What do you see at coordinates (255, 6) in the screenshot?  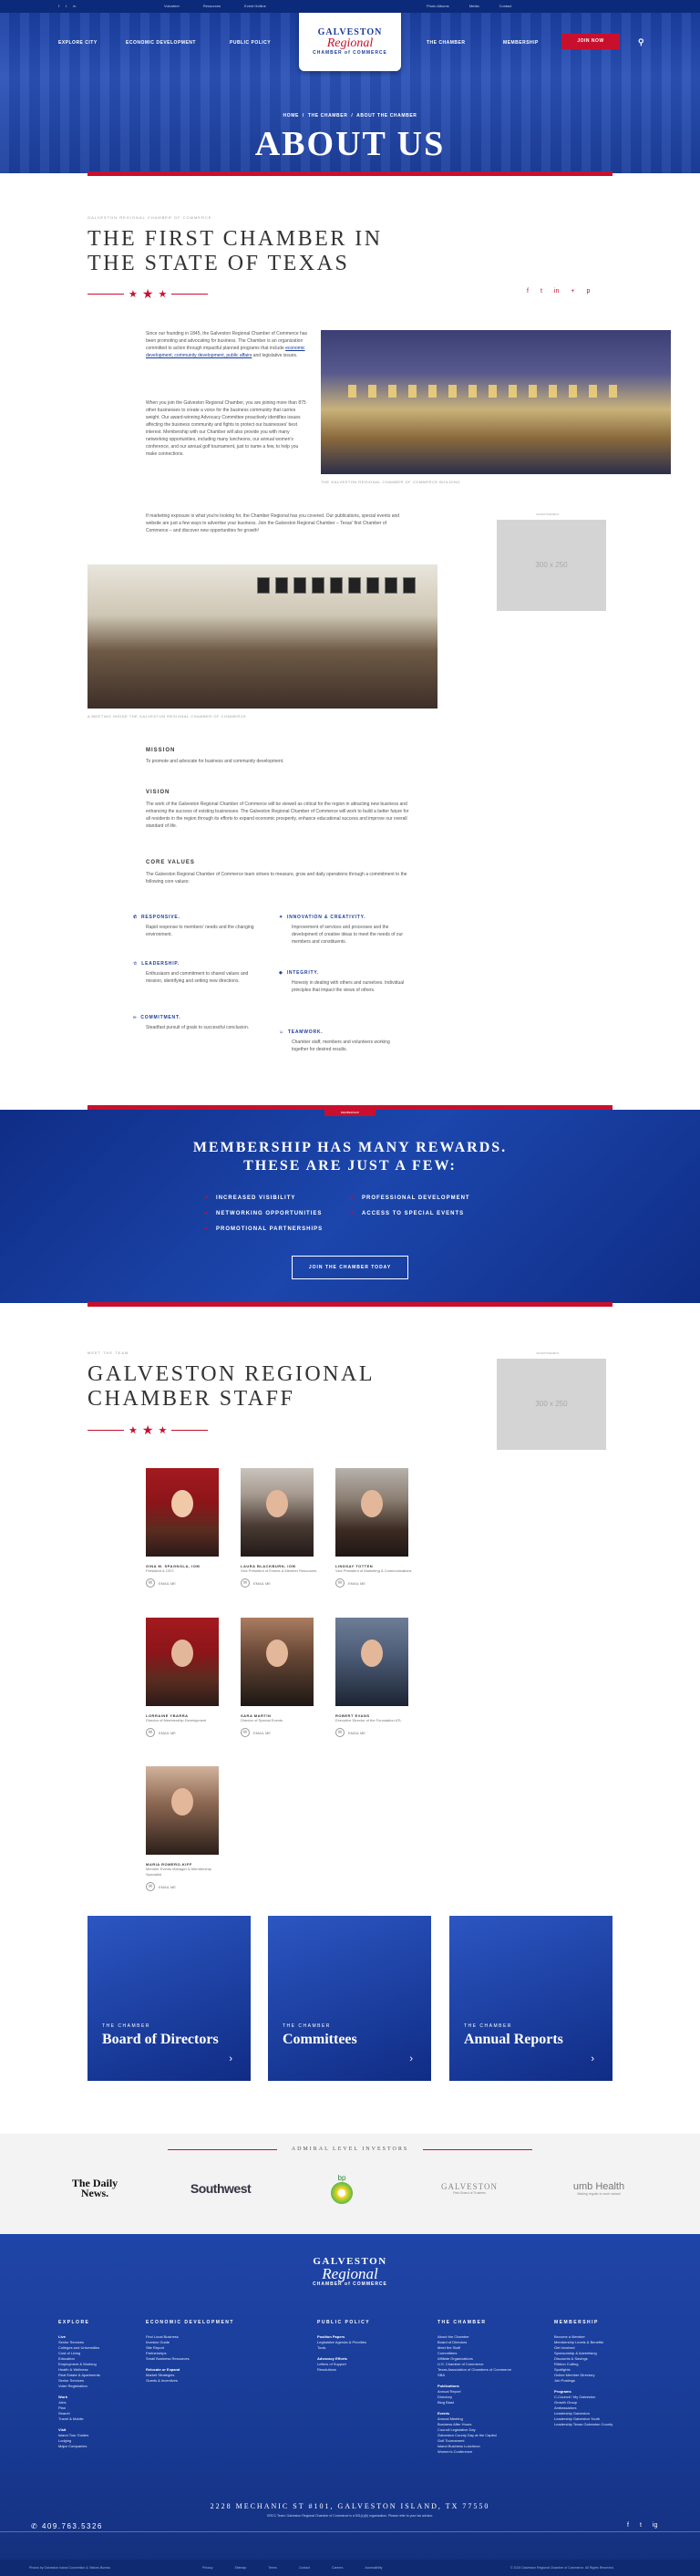 I see `utility-link-event-hotline: Event Hotline` at bounding box center [255, 6].